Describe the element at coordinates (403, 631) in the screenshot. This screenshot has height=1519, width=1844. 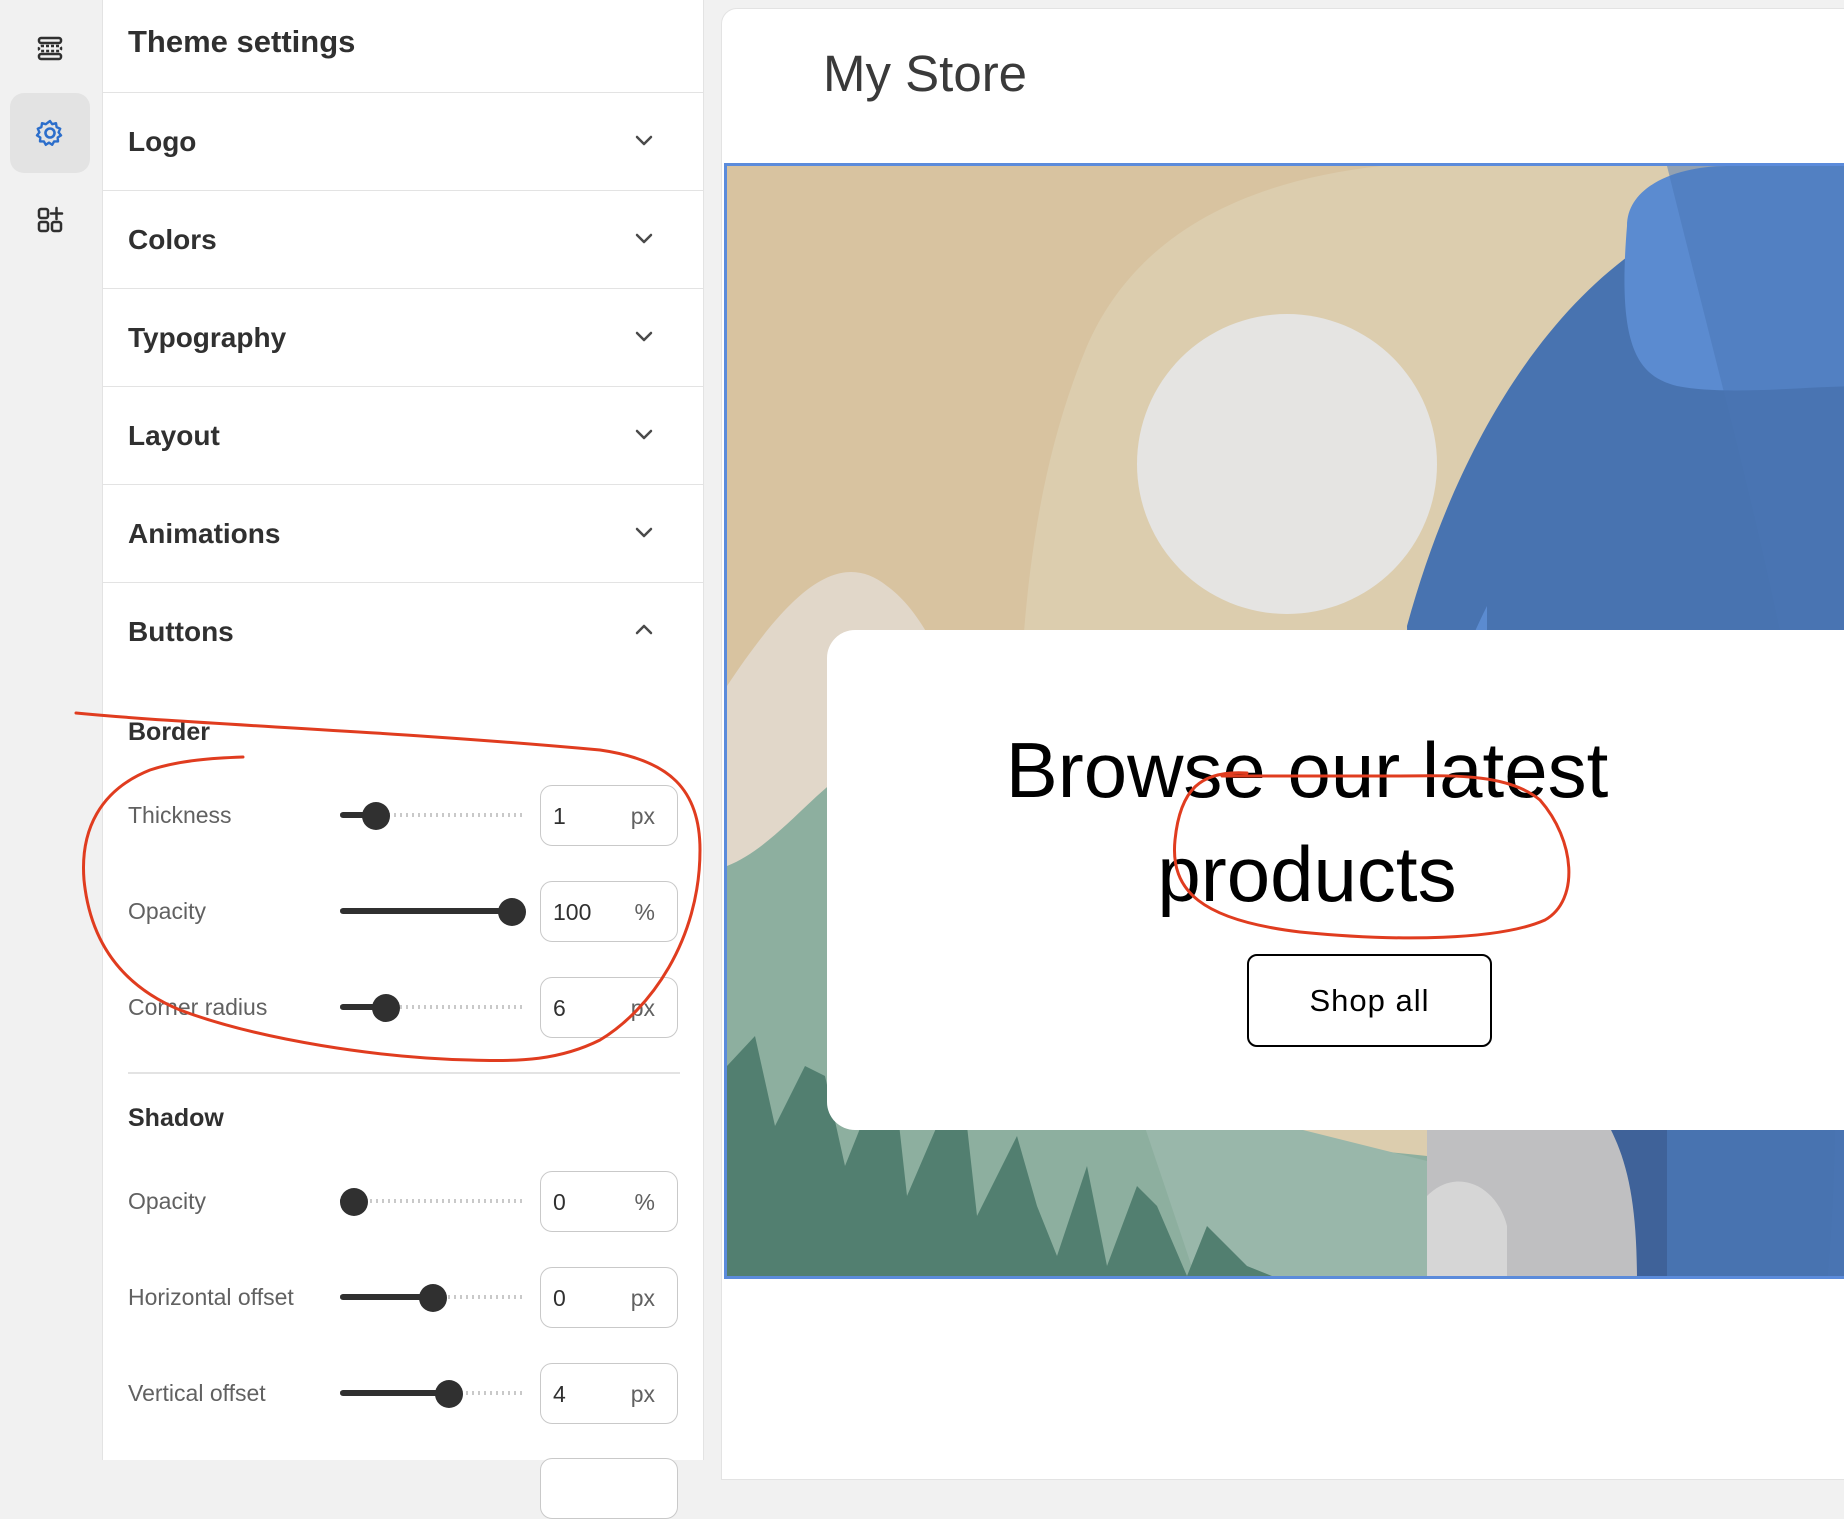
I see `section-buttons: Buttons` at that location.